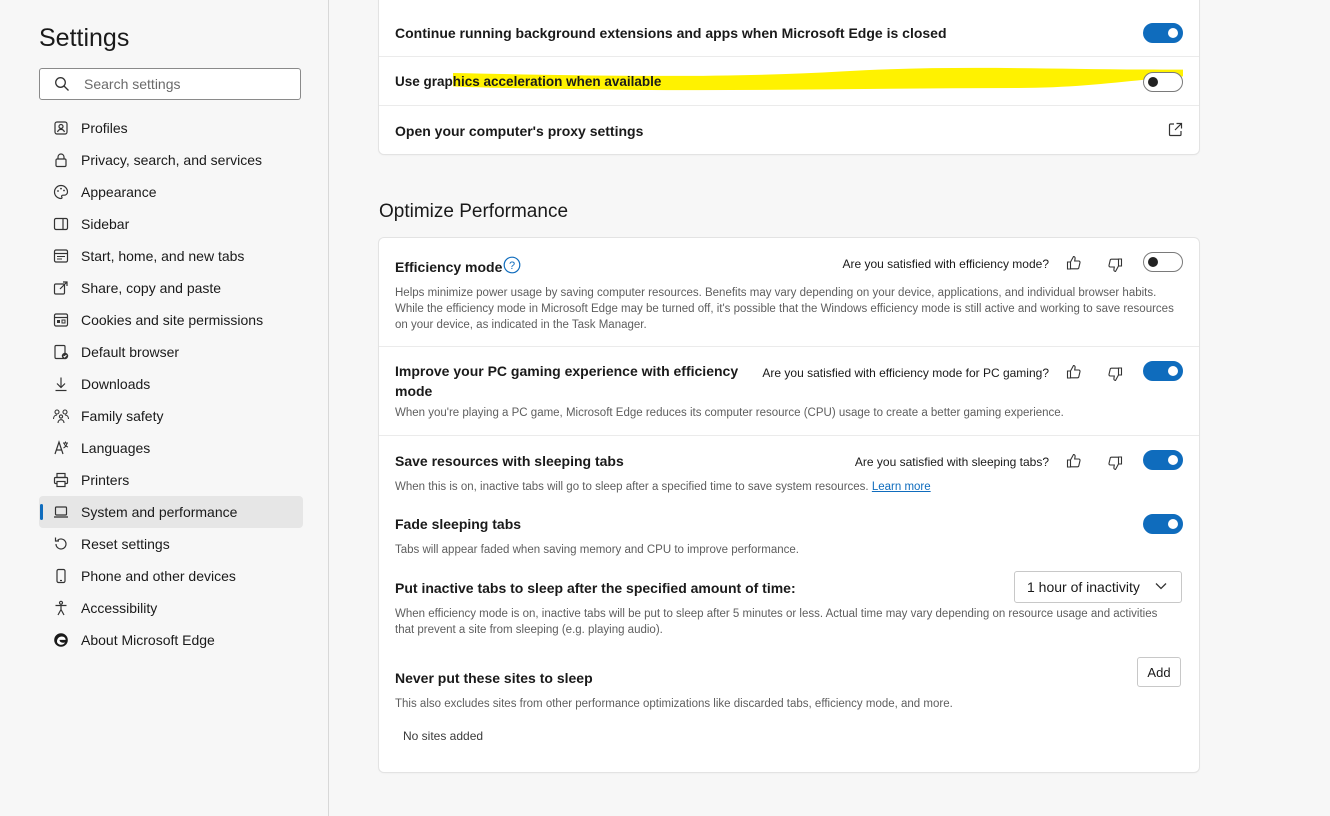 This screenshot has width=1330, height=816. I want to click on sidebar-item-label: Family safety, so click(122, 416).